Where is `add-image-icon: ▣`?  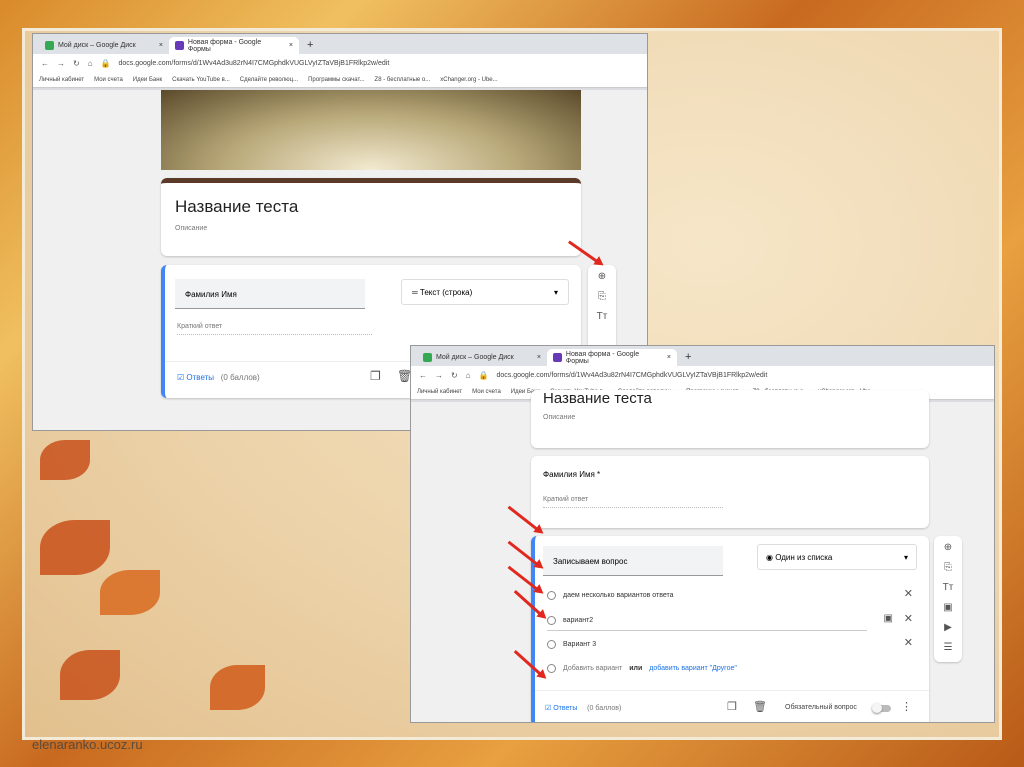 add-image-icon: ▣ is located at coordinates (888, 618).